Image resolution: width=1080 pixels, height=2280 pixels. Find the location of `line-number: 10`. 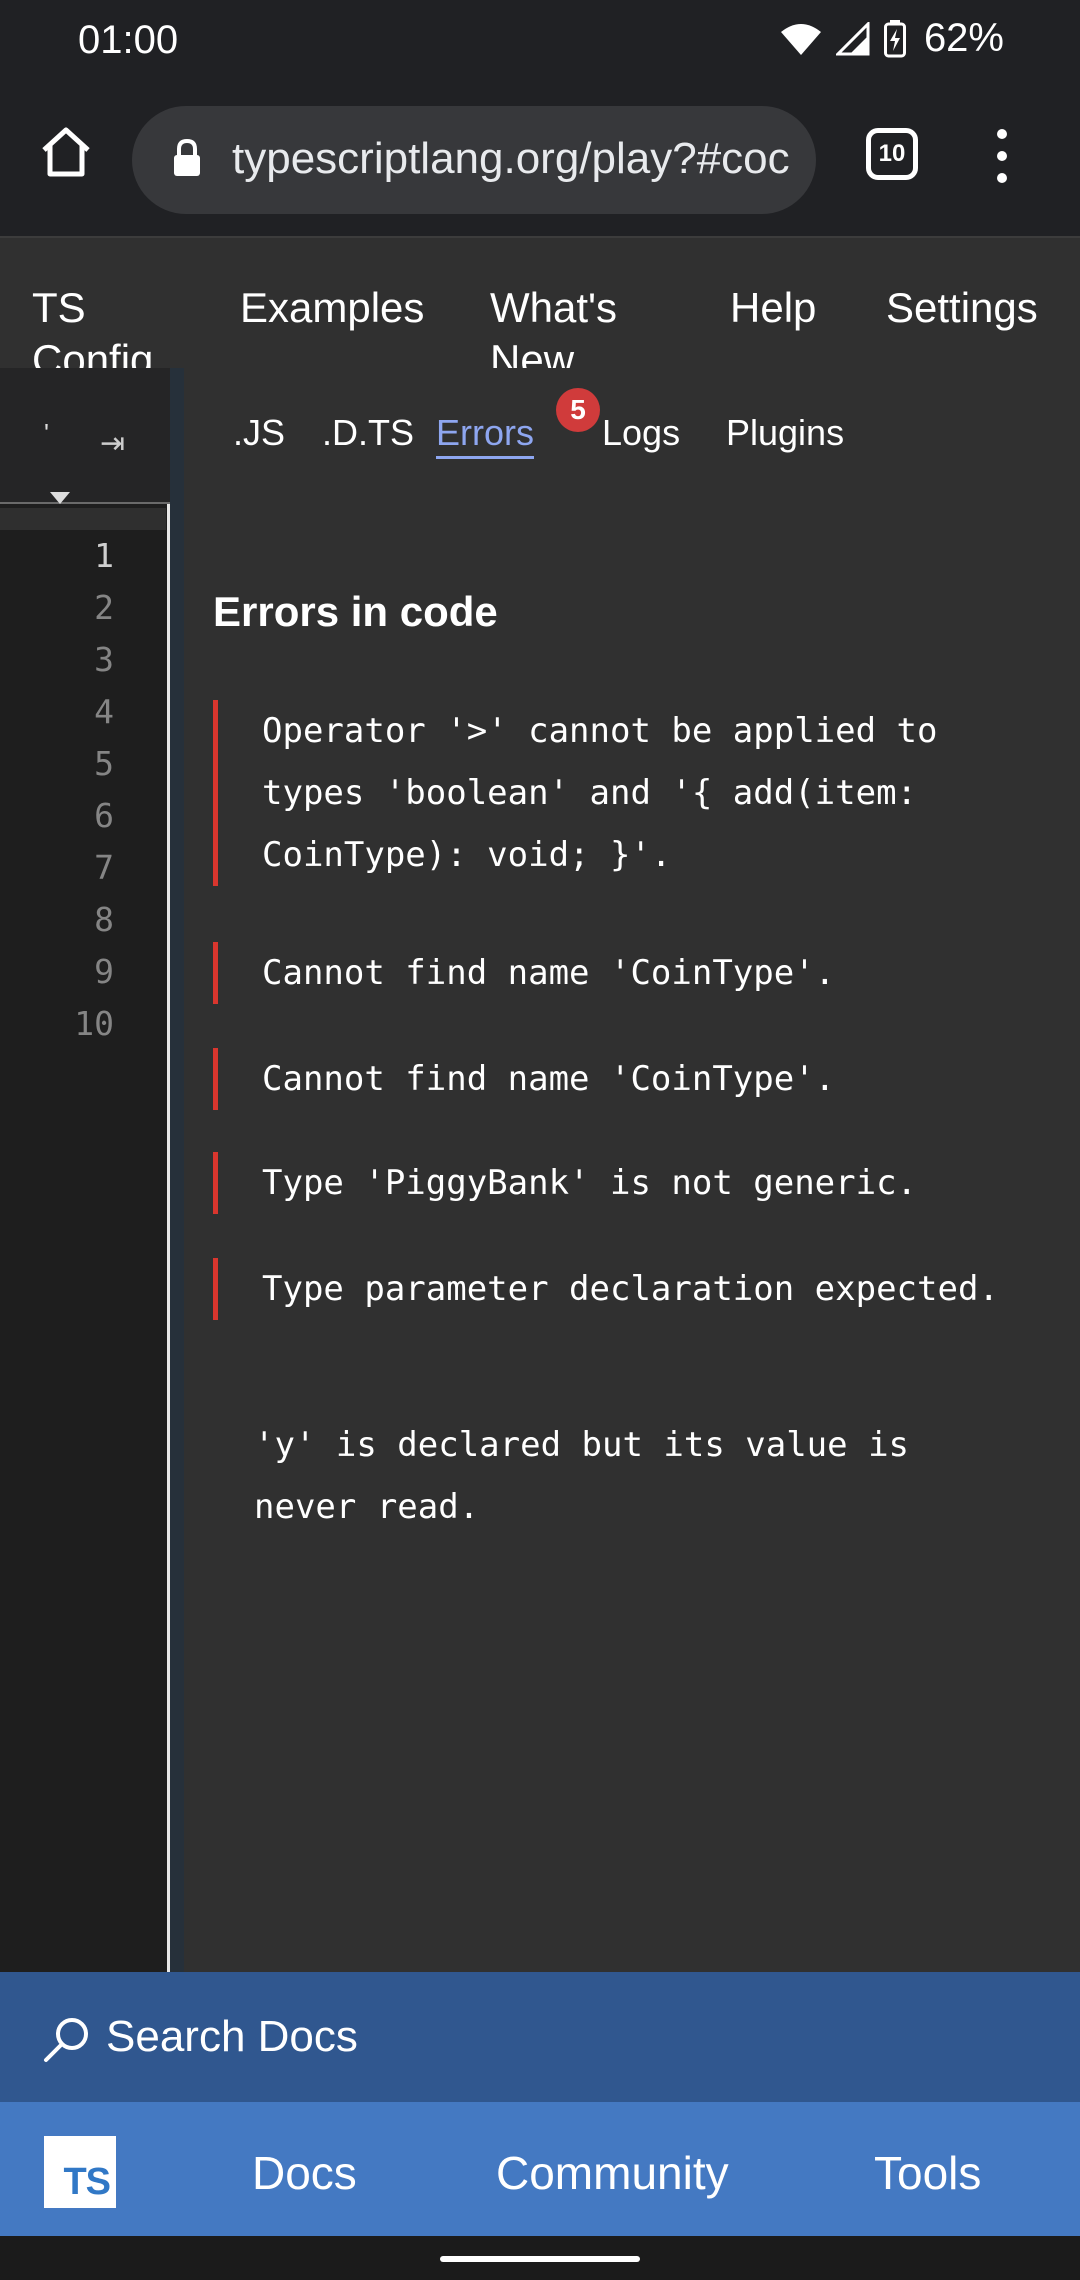

line-number: 10 is located at coordinates (94, 1023).